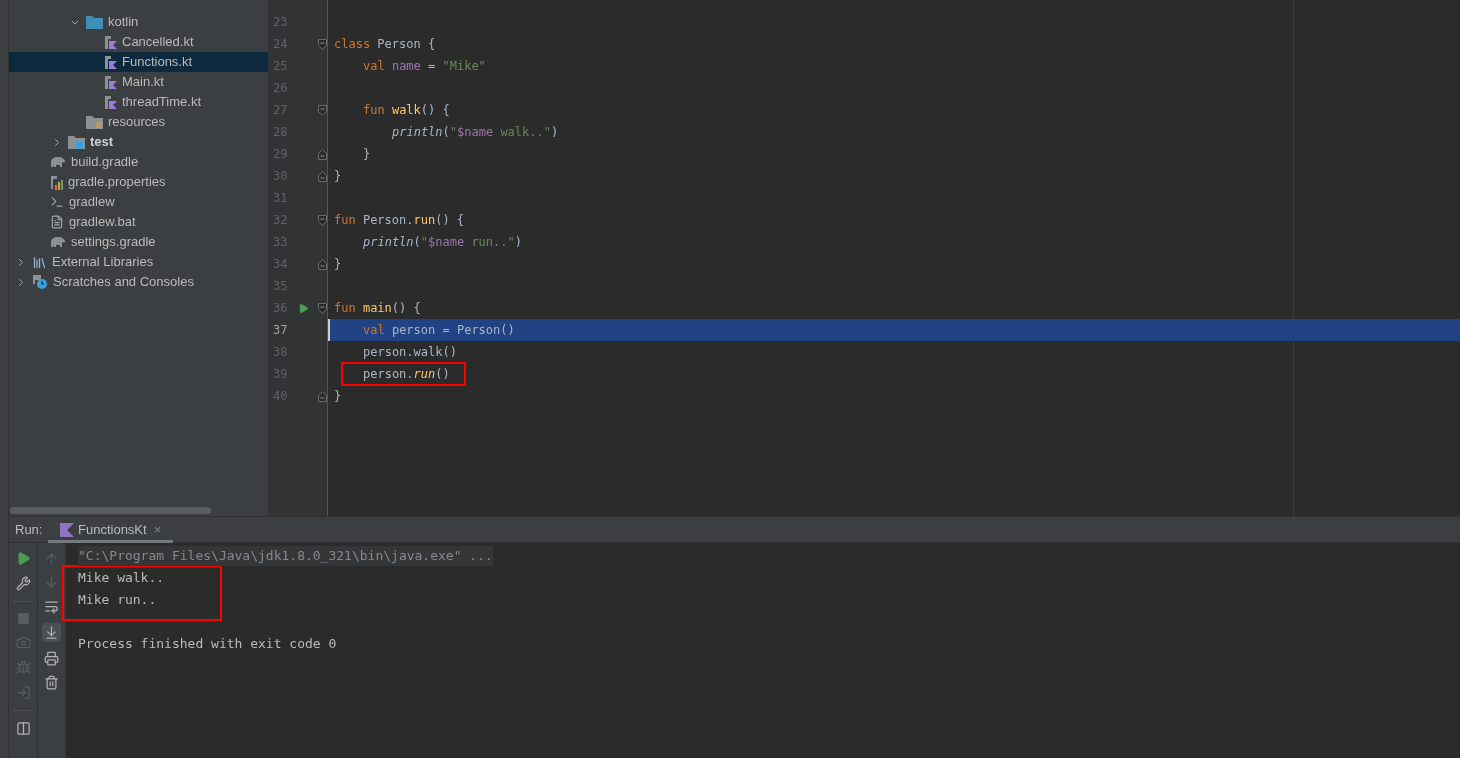  Describe the element at coordinates (399, 220) in the screenshot. I see `code-line: fun Person.run() {` at that location.